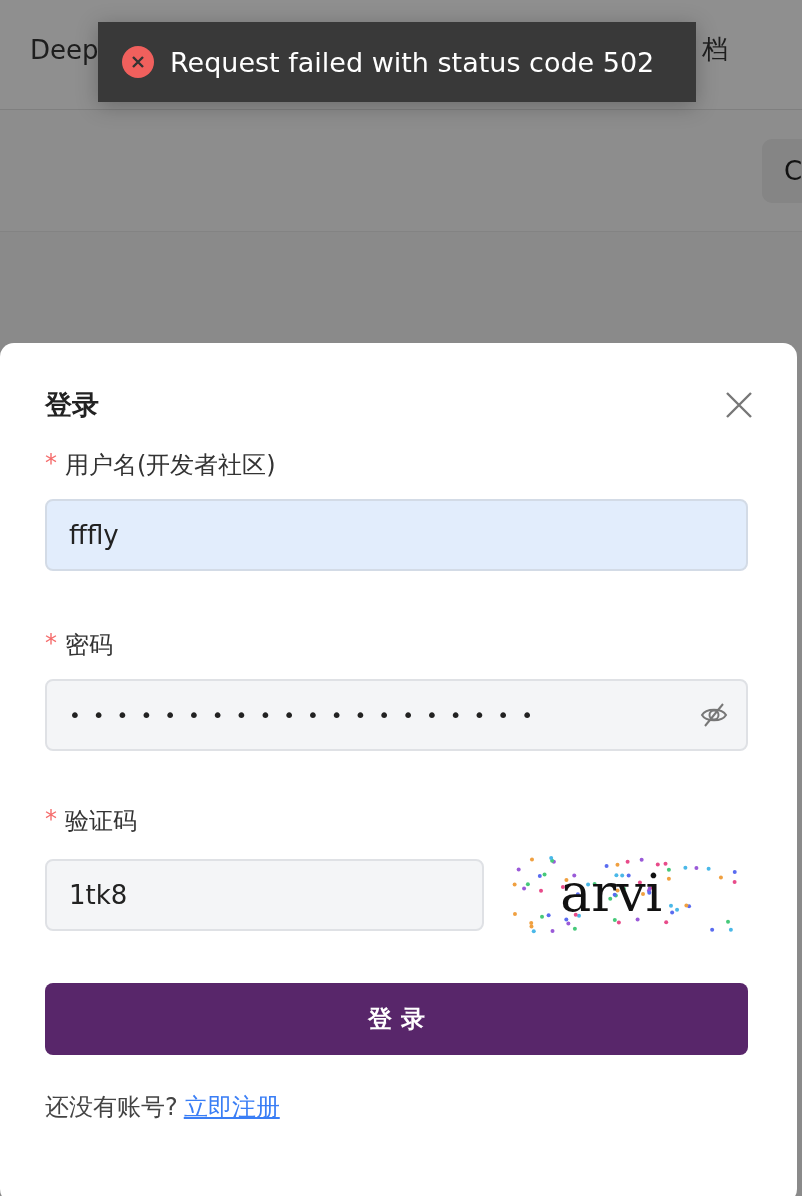 This screenshot has width=802, height=1196. I want to click on footer-text: 还没有账号?, so click(111, 1107).